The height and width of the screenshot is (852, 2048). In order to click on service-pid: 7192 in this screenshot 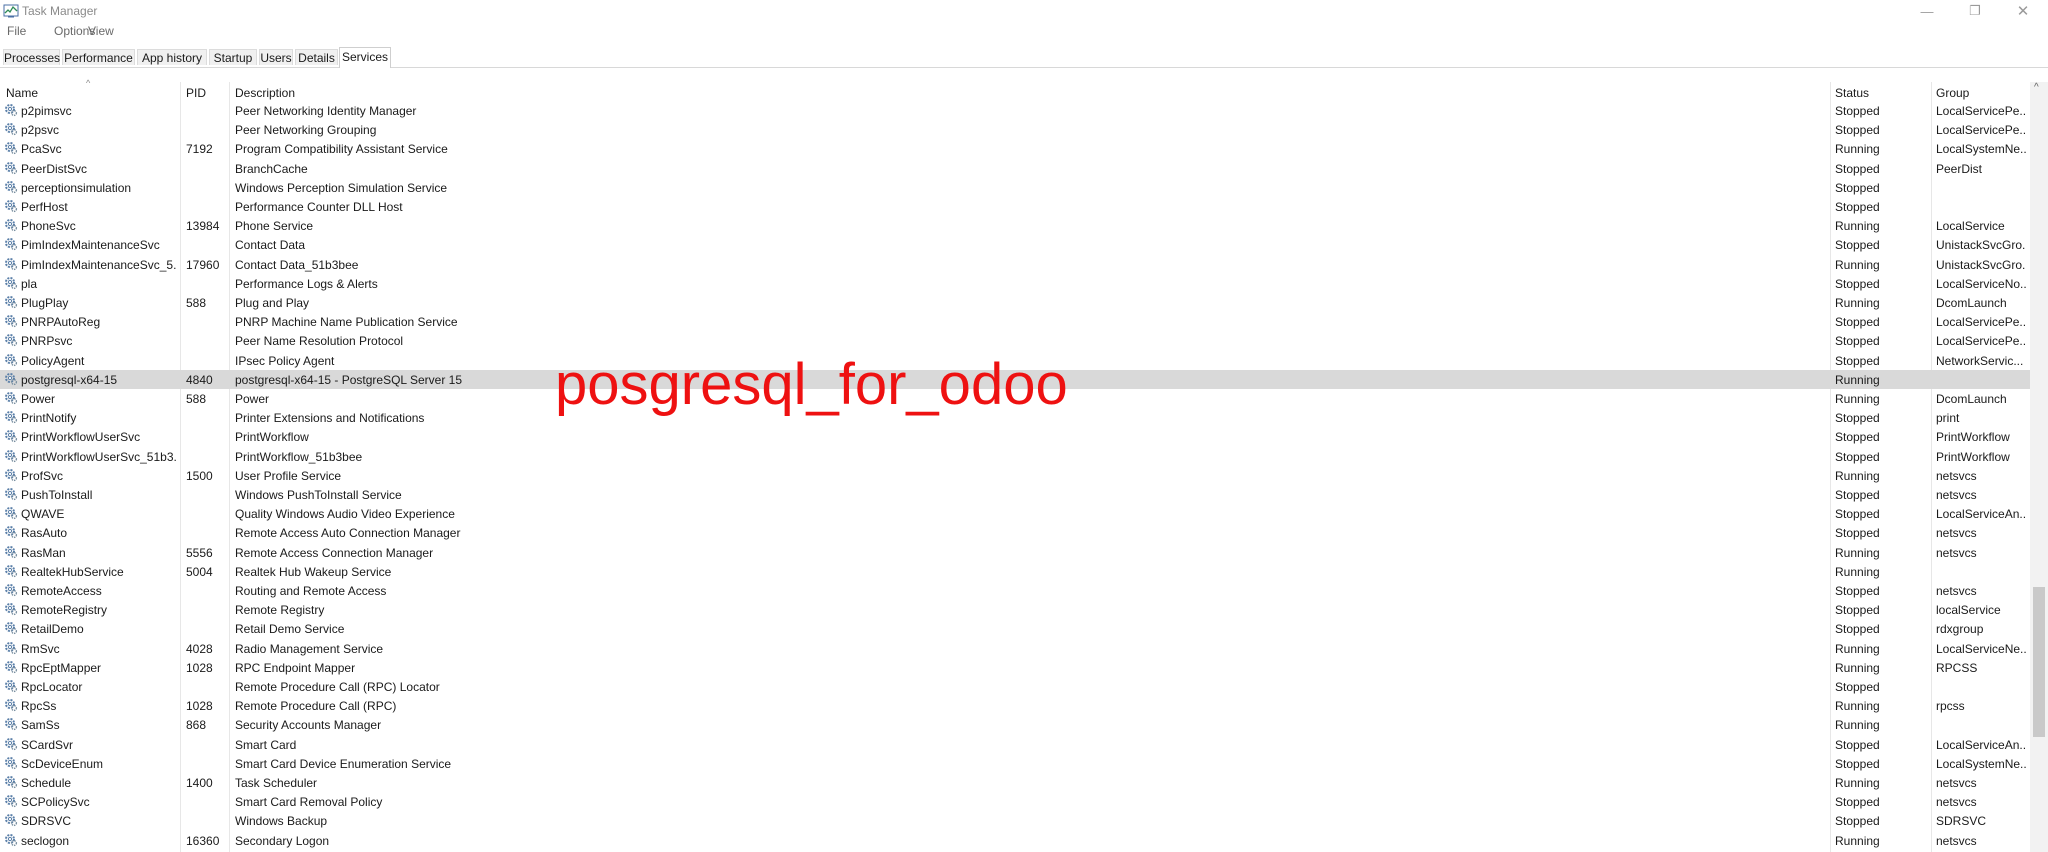, I will do `click(199, 149)`.